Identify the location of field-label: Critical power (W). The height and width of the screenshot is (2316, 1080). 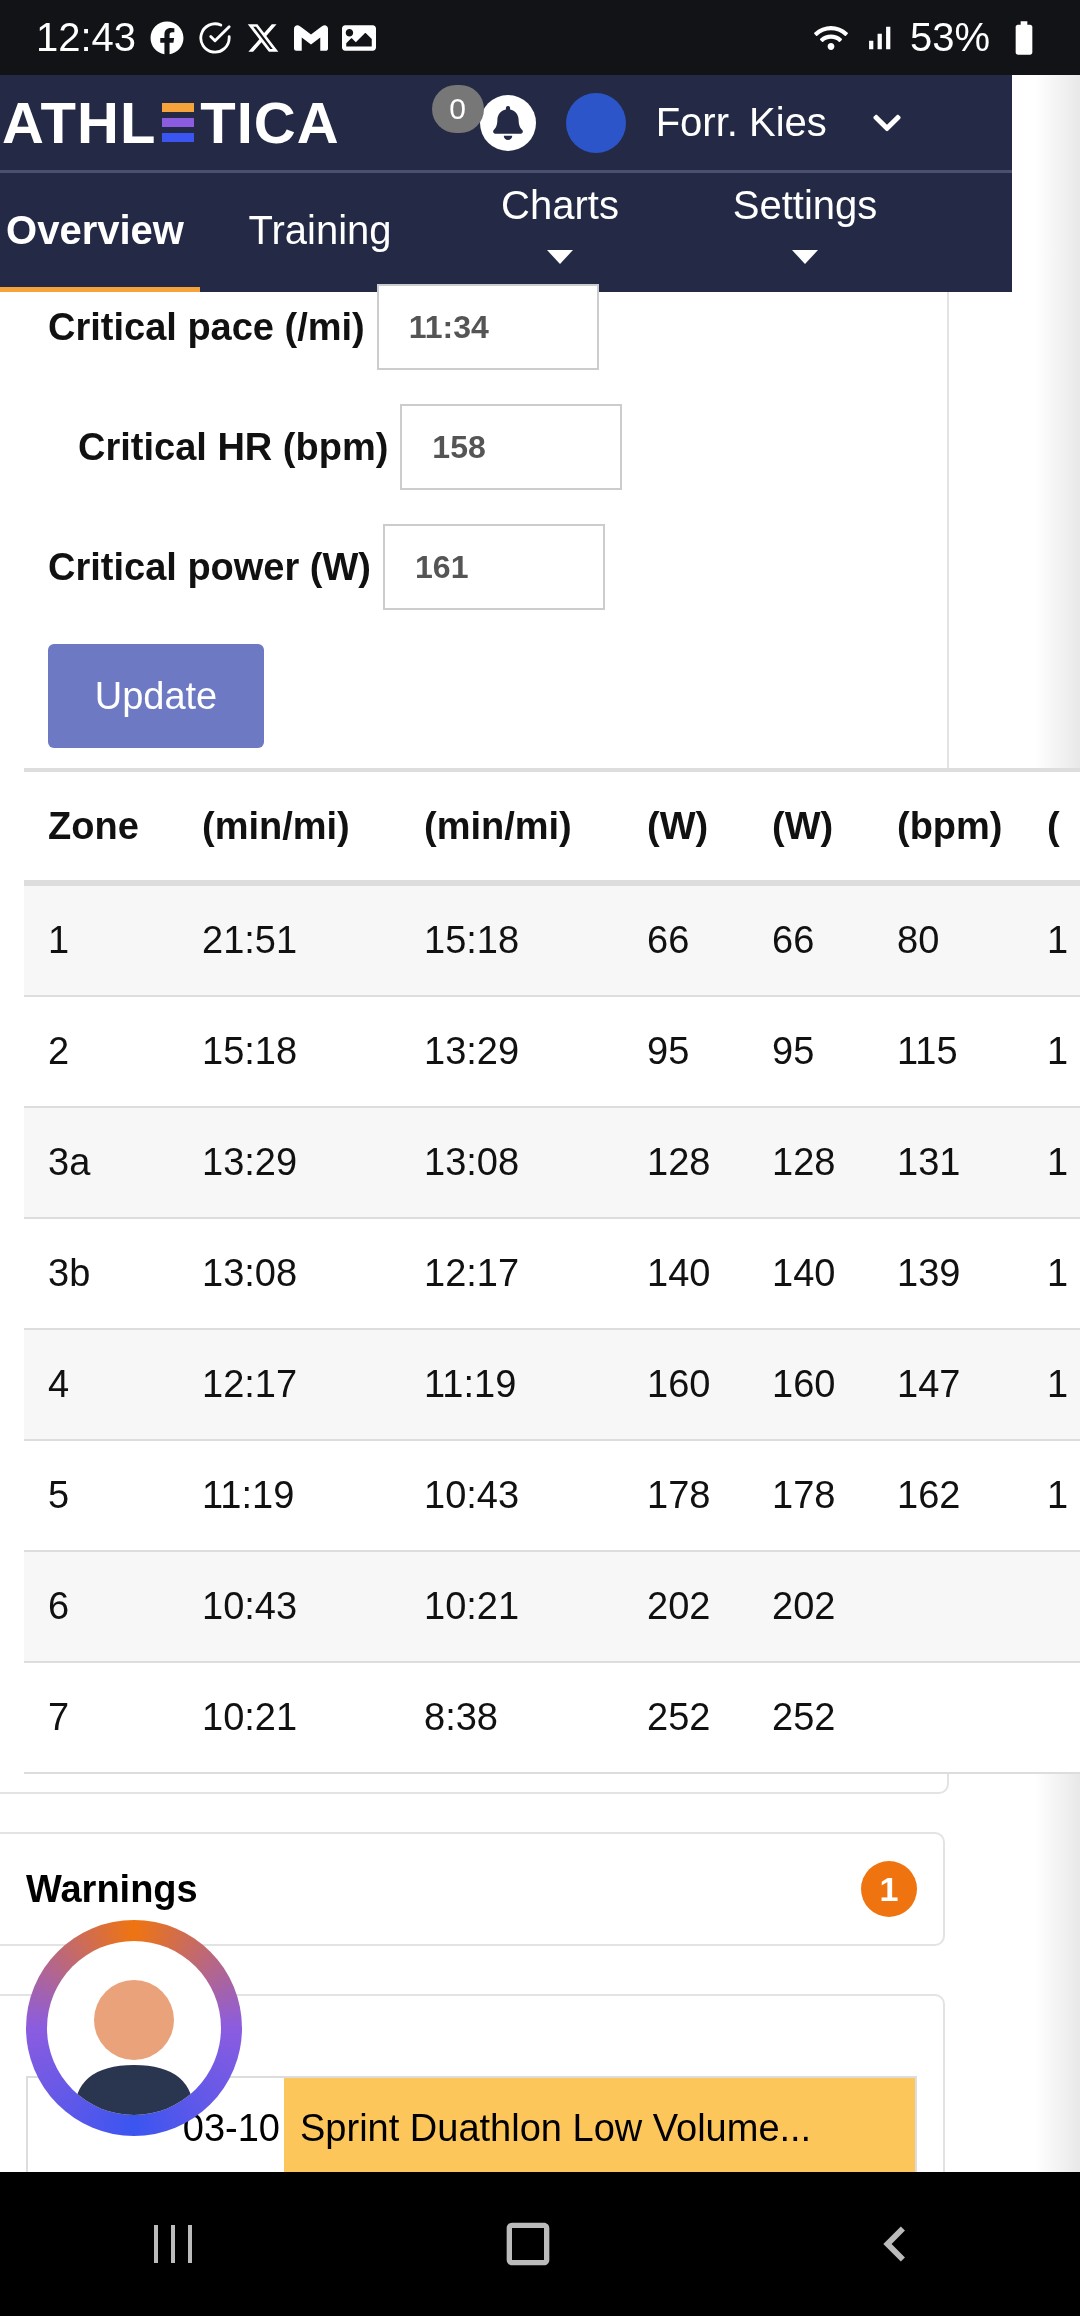
(210, 567).